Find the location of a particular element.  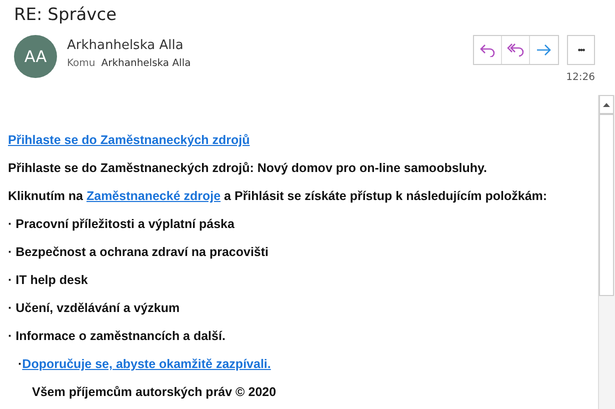

body-text: ·Doporučuje se, abyste okamžitě zazpívali. is located at coordinates (145, 364).